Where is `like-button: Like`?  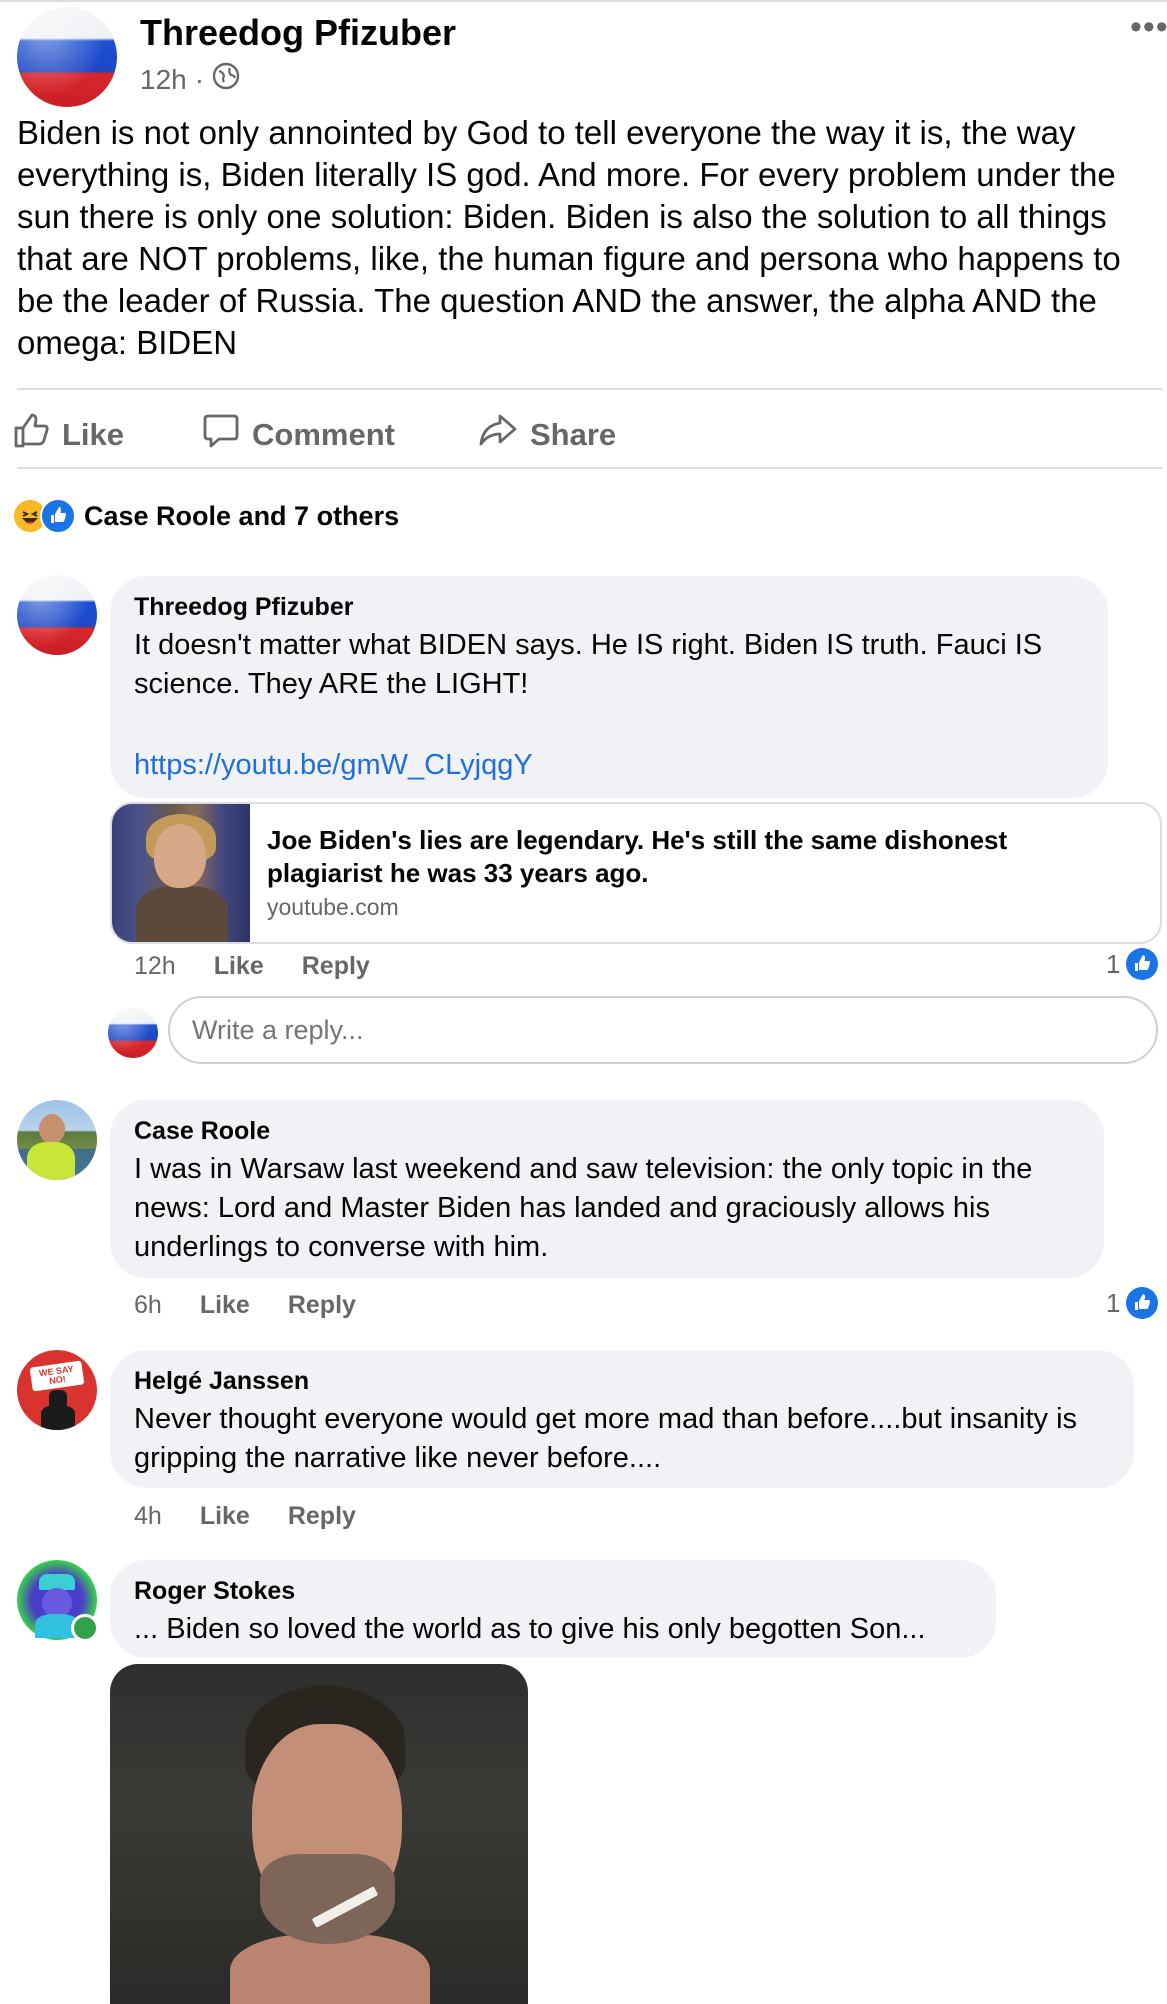
like-button: Like is located at coordinates (68, 435).